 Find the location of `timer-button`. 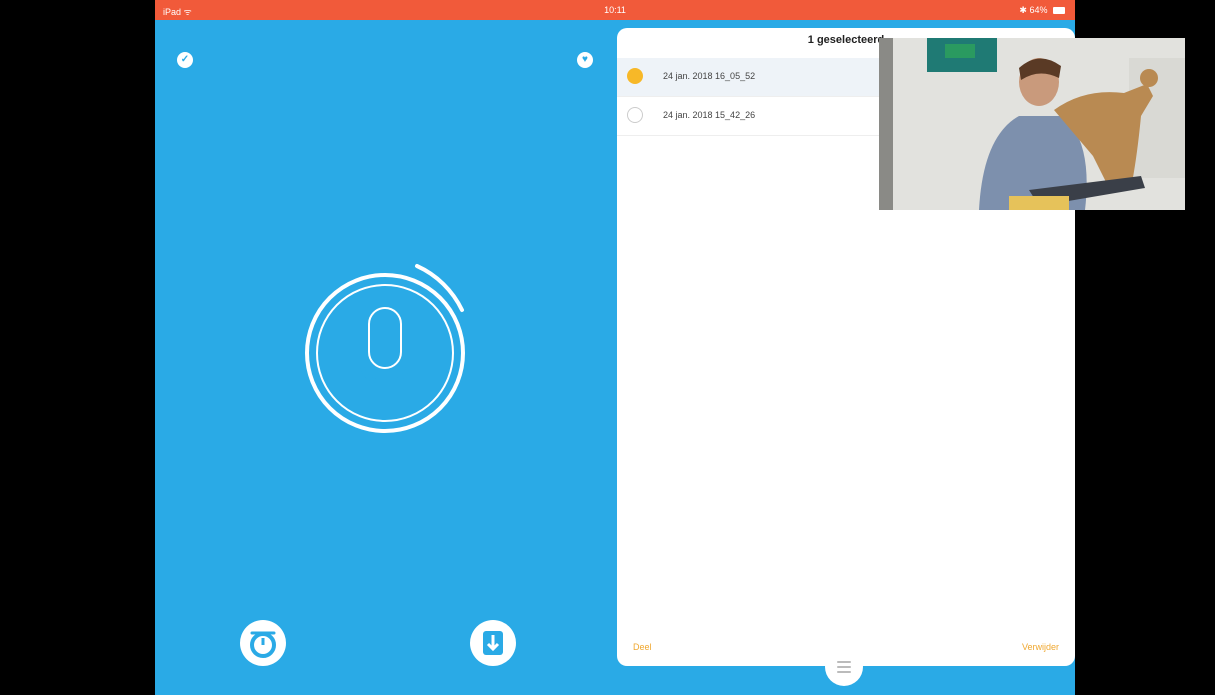

timer-button is located at coordinates (263, 643).